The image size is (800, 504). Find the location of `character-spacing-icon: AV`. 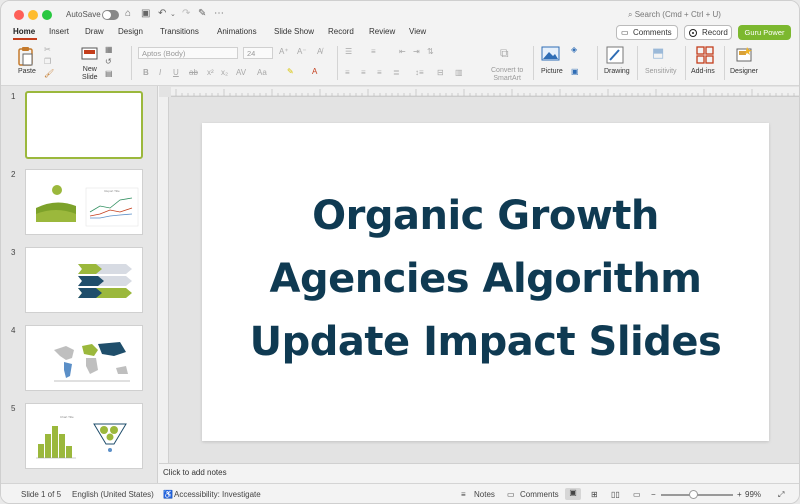

character-spacing-icon: AV is located at coordinates (241, 72).